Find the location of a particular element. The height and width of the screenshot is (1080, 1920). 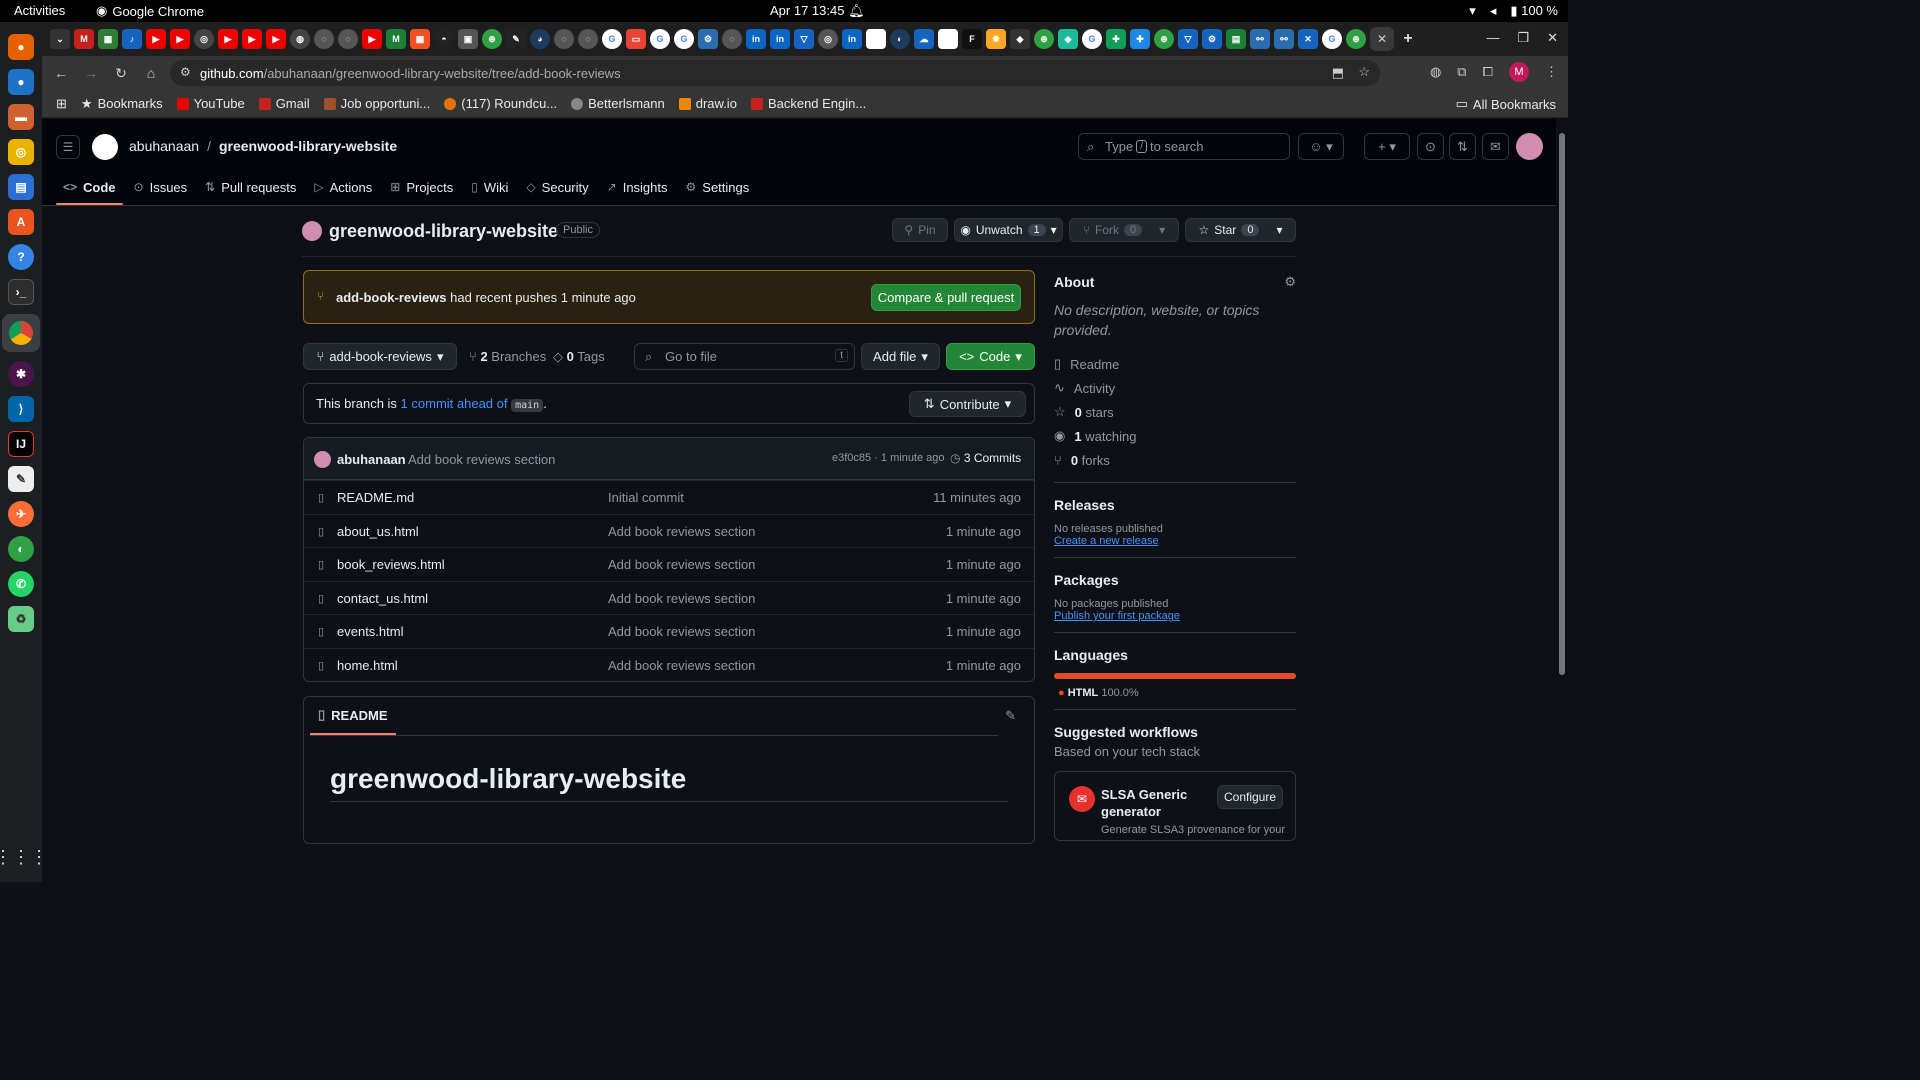

terminal-icon: ›_ is located at coordinates (21, 292).